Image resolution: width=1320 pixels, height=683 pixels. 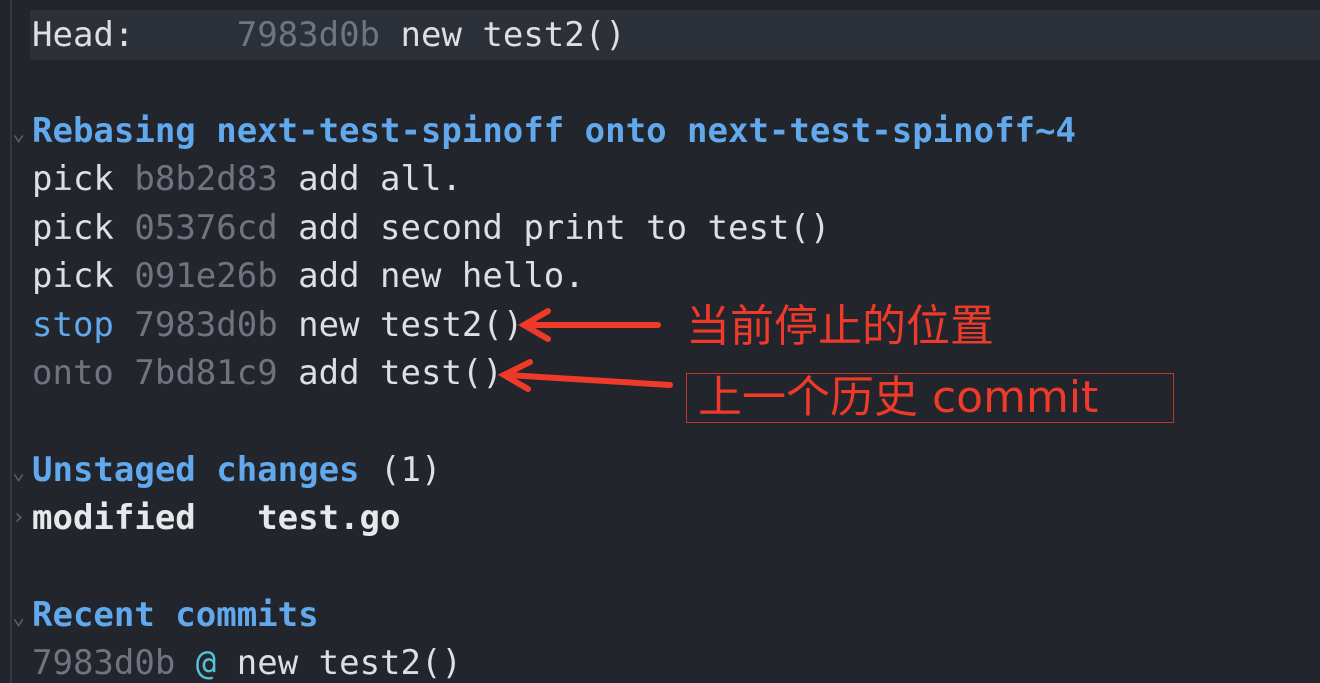 I want to click on stop-annotation-text: 当前停止的位置, so click(x=840, y=326).